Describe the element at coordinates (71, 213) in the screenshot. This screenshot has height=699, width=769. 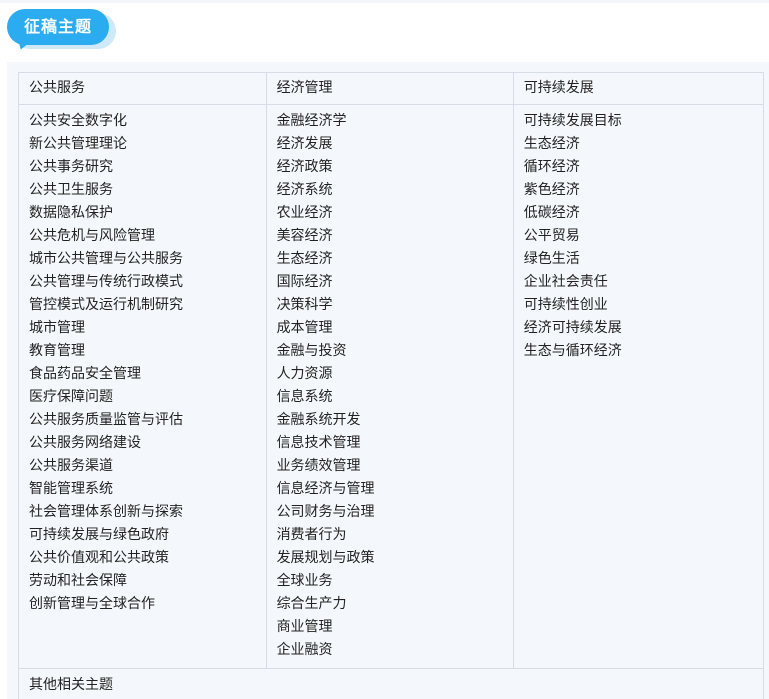
I see `topic-item: 数据隐私保护` at that location.